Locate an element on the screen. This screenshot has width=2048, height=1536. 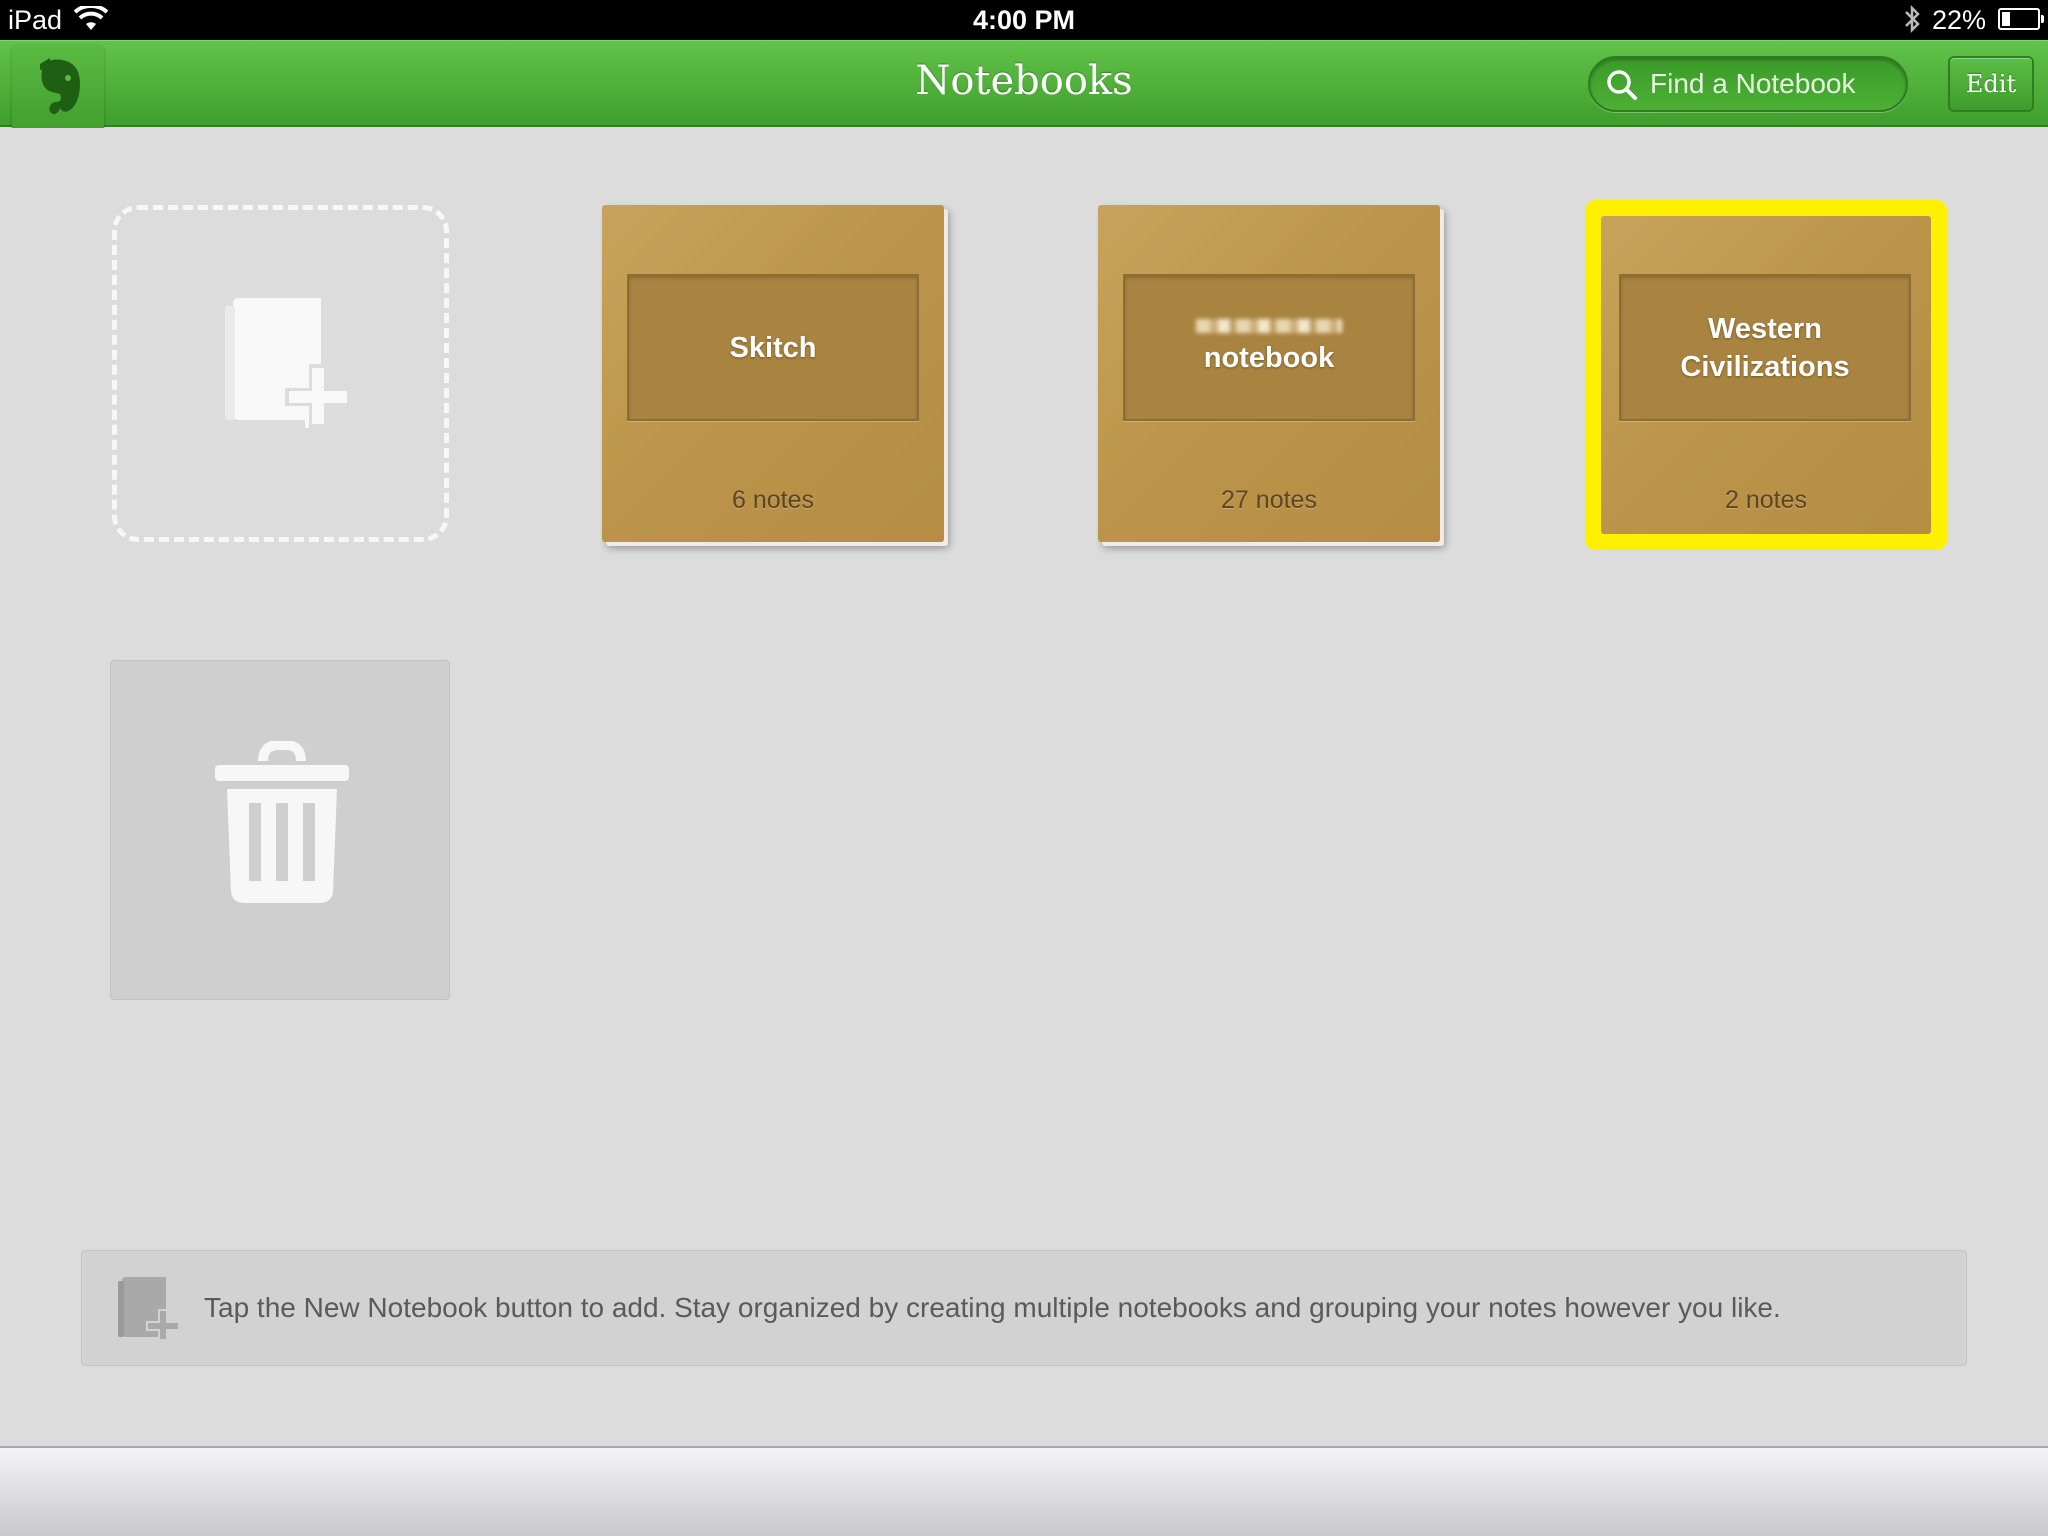
bluetooth-icon is located at coordinates (1912, 19).